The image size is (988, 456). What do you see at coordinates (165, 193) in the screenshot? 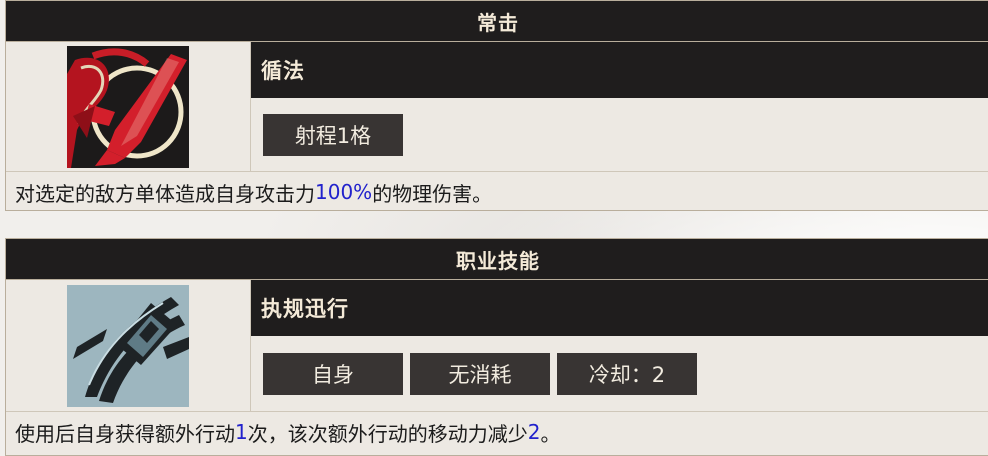
I see `desc-text: 对选定的敌方单体造成自身攻击力` at bounding box center [165, 193].